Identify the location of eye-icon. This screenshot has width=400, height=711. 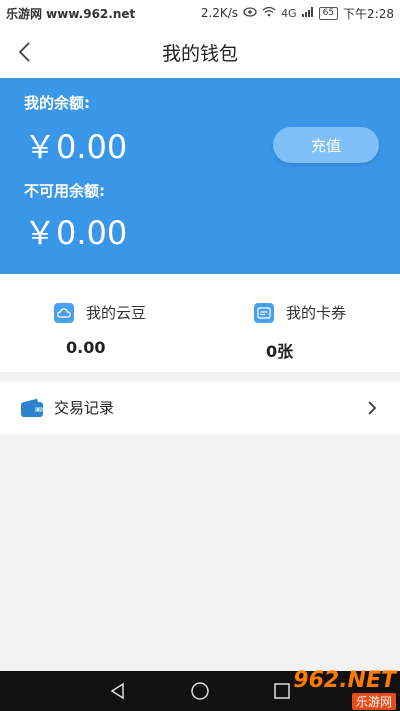
(250, 13).